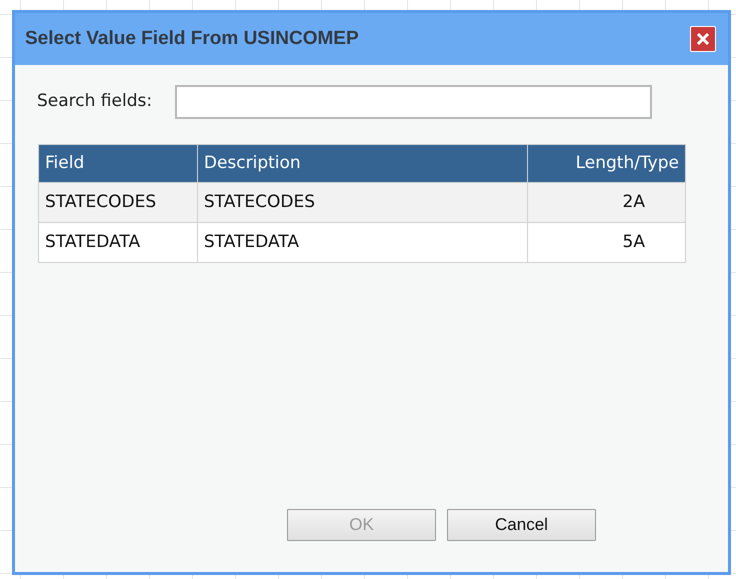 The height and width of the screenshot is (579, 736). What do you see at coordinates (607, 163) in the screenshot?
I see `column-header: Length/Type` at bounding box center [607, 163].